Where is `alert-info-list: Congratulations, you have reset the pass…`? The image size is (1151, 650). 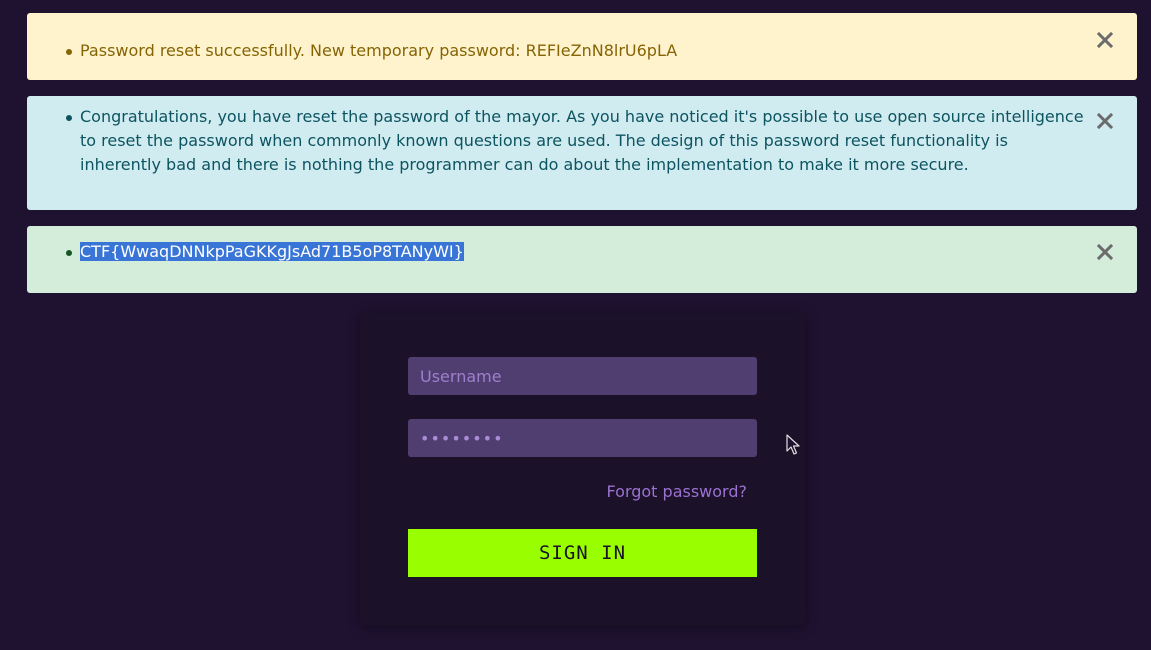 alert-info-list: Congratulations, you have reset the pass… is located at coordinates (582, 141).